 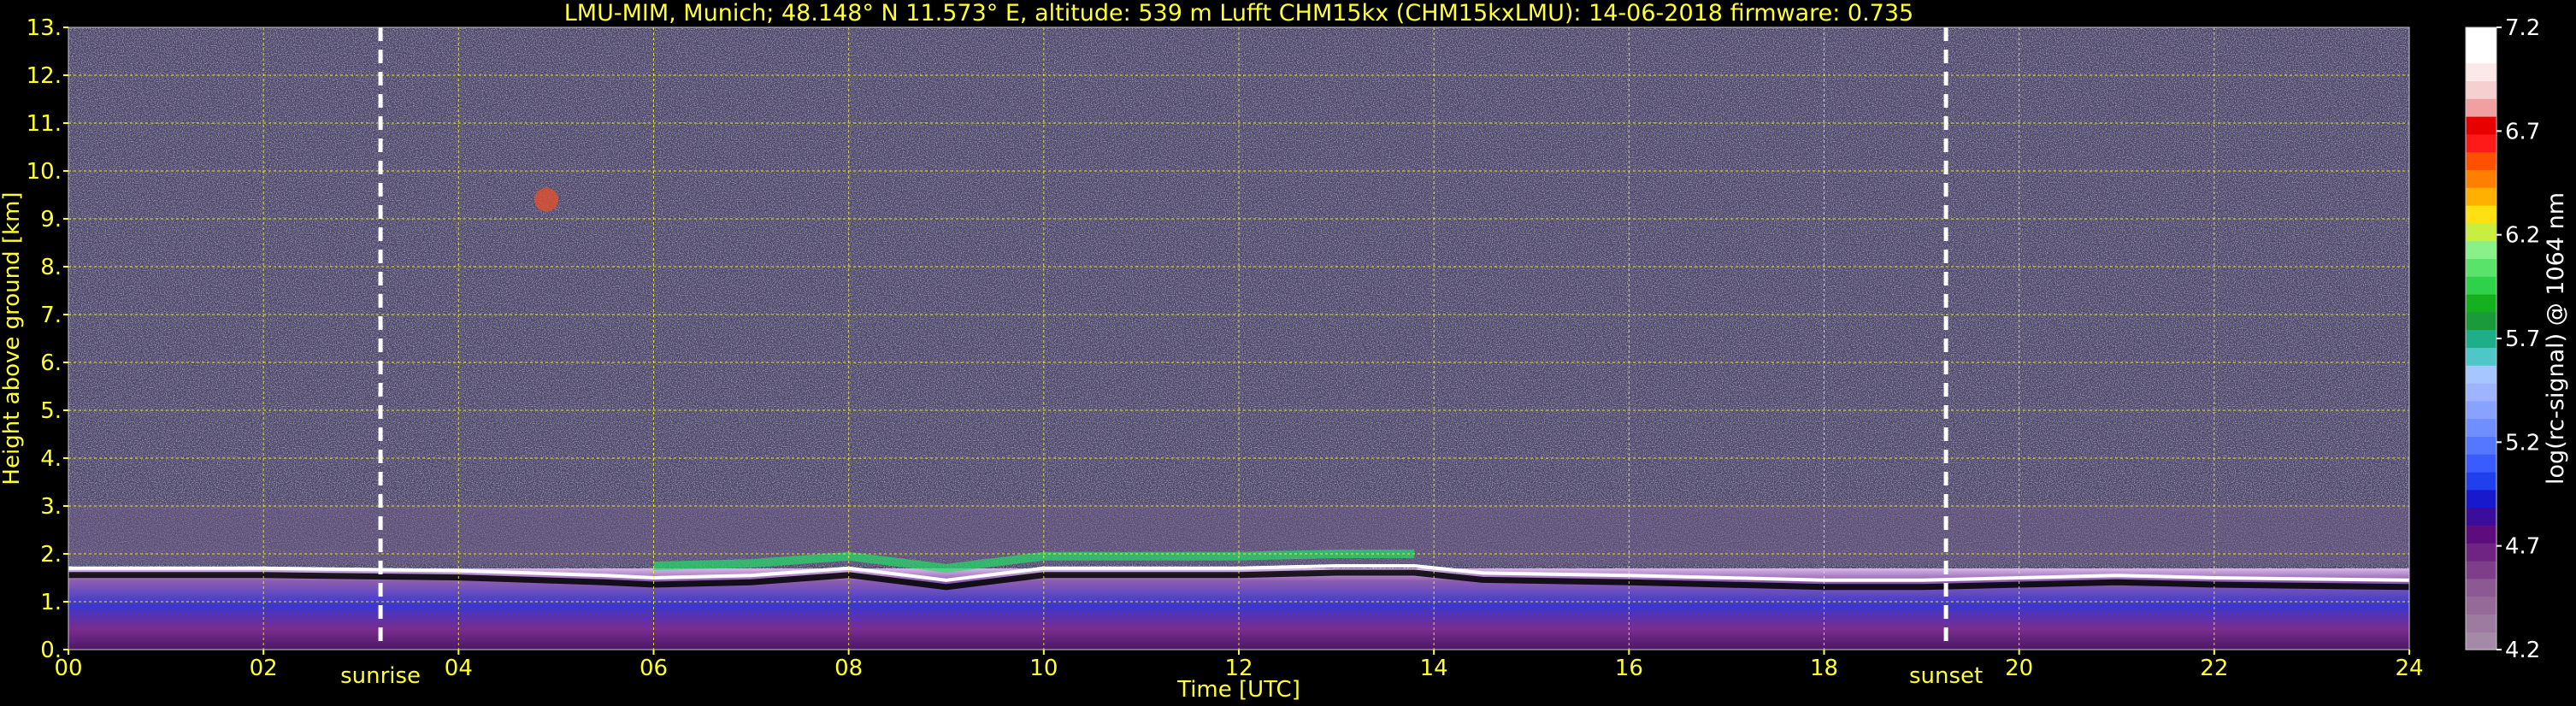 What do you see at coordinates (1946, 676) in the screenshot?
I see `sun-marker-label: sunset` at bounding box center [1946, 676].